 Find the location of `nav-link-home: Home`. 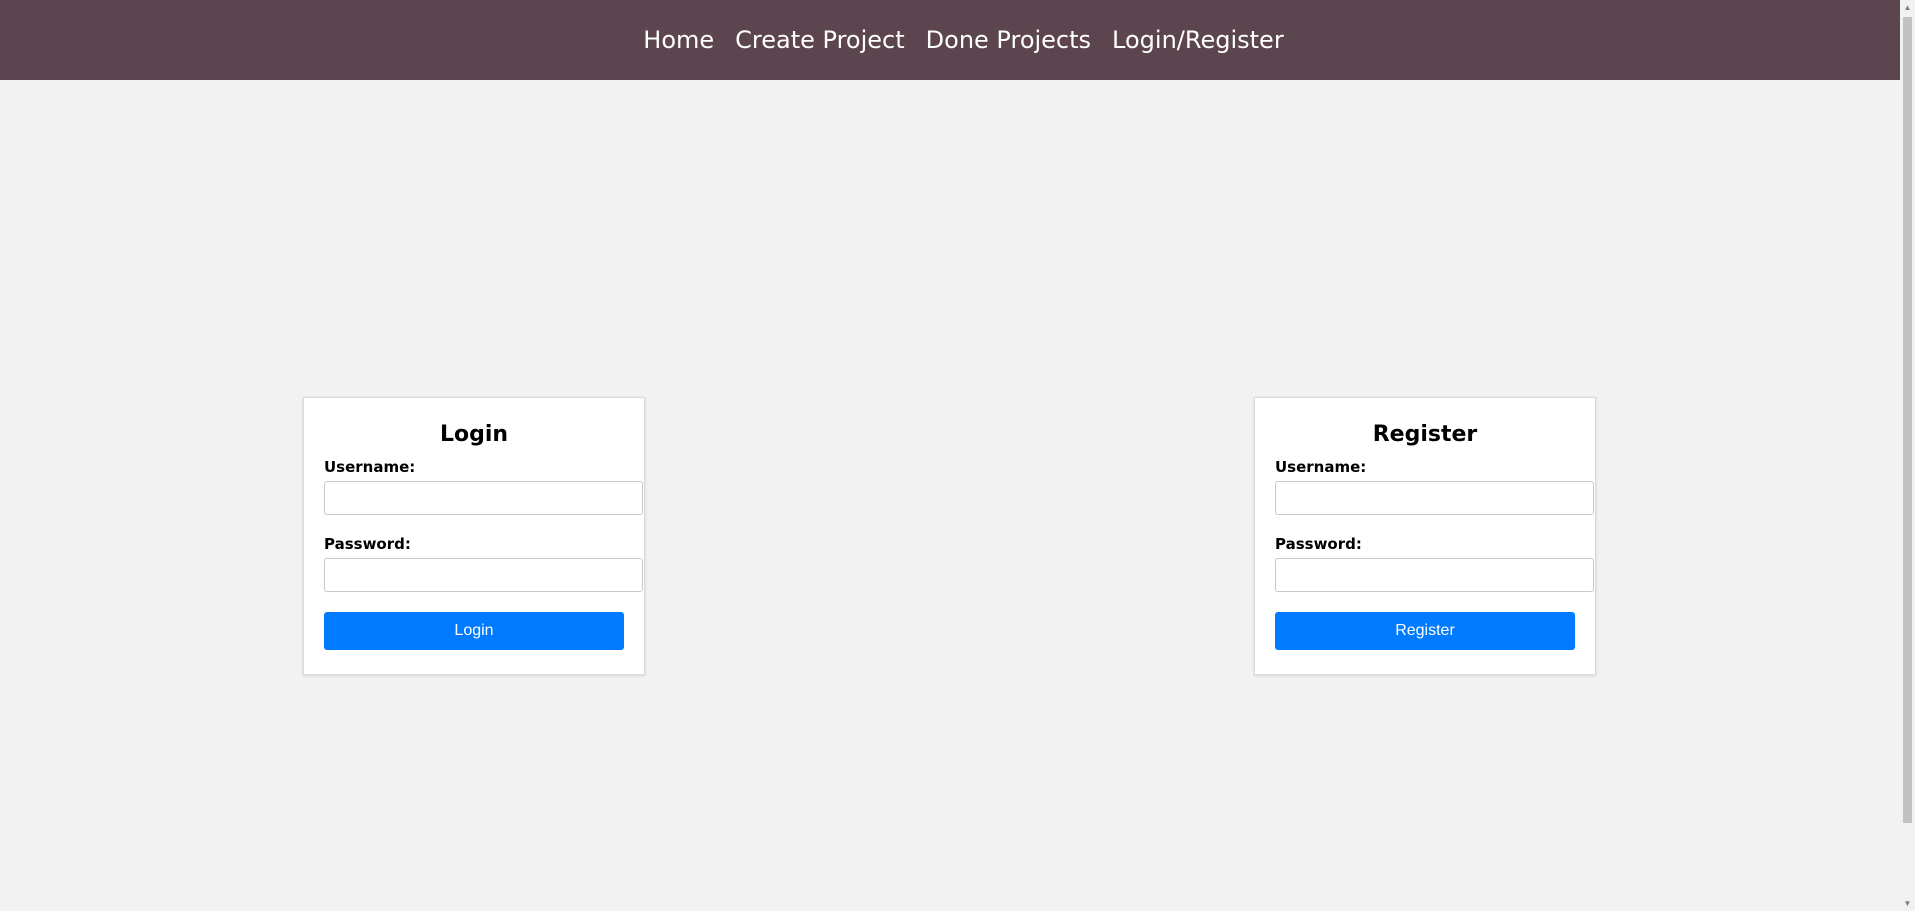

nav-link-home: Home is located at coordinates (678, 40).